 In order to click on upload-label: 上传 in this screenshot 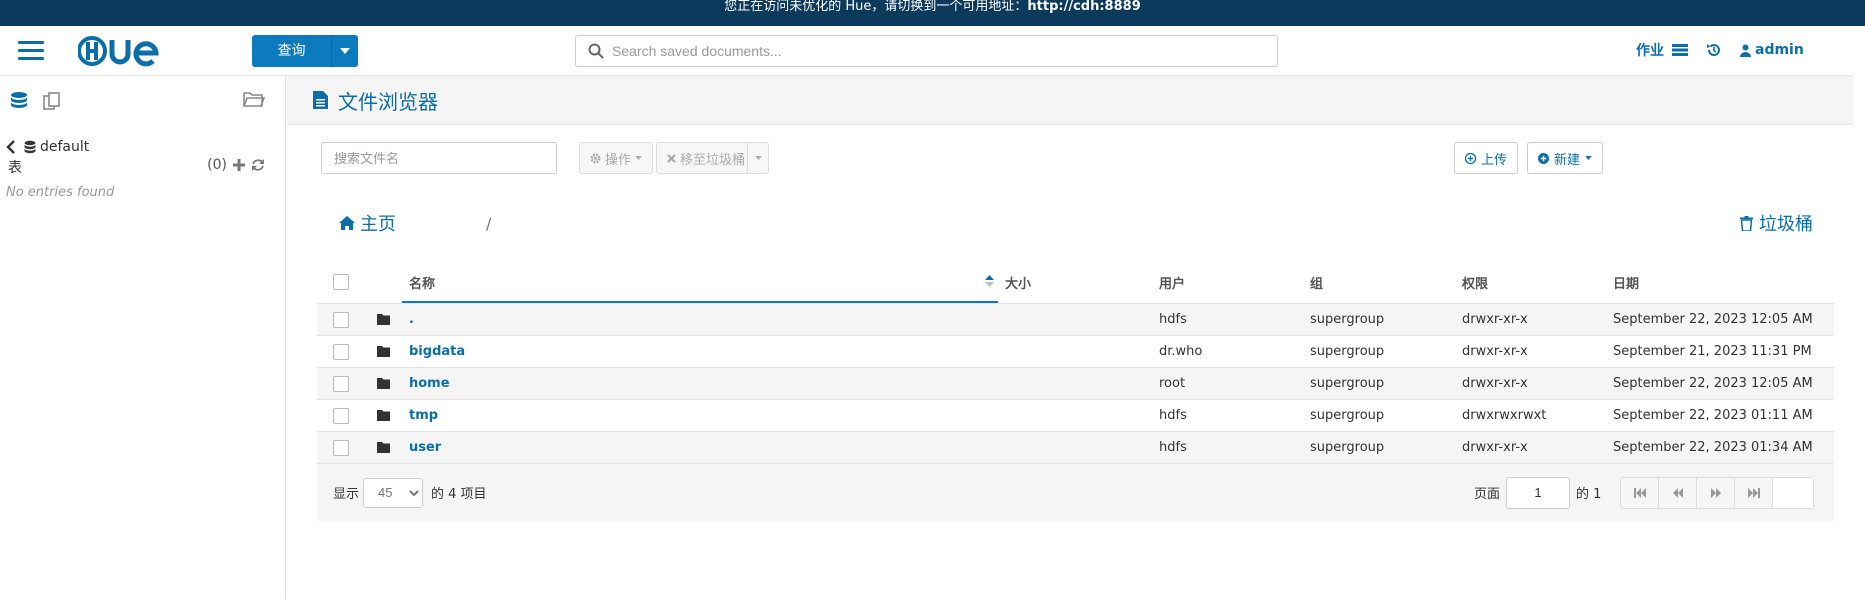, I will do `click(1494, 160)`.